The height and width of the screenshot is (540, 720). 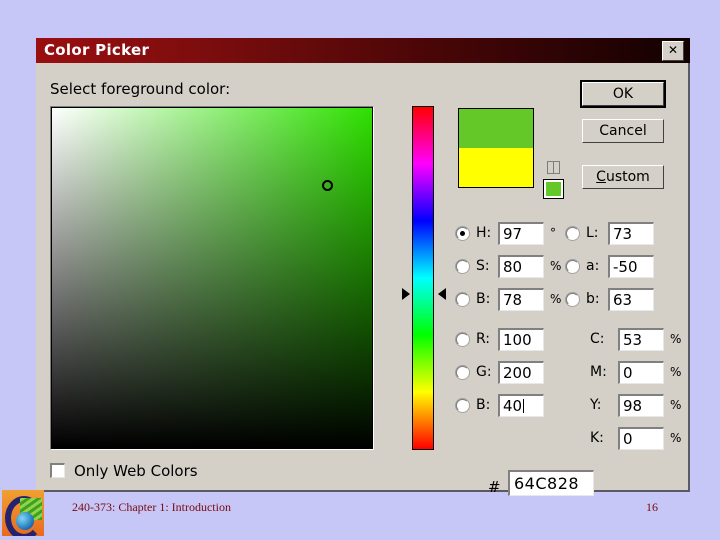 I want to click on lab-row-l: L: 73, so click(x=626, y=234).